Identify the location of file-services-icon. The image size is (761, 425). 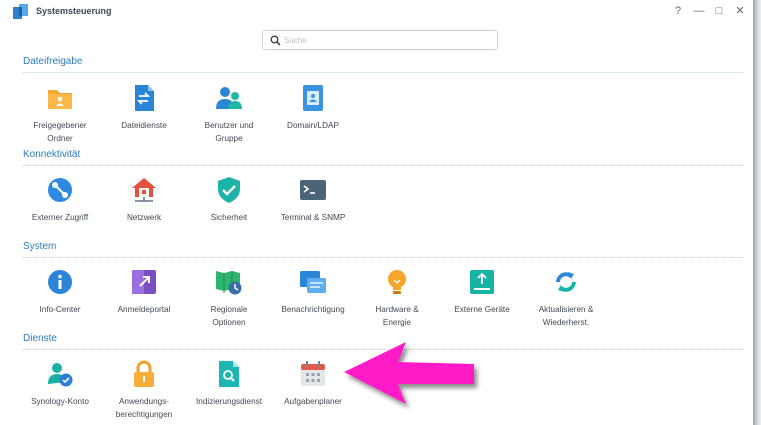
(144, 98).